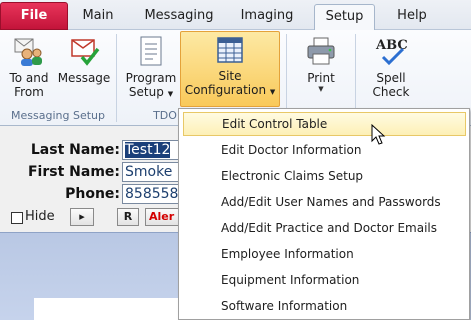  What do you see at coordinates (391, 92) in the screenshot?
I see `spell-check-label-2: Check` at bounding box center [391, 92].